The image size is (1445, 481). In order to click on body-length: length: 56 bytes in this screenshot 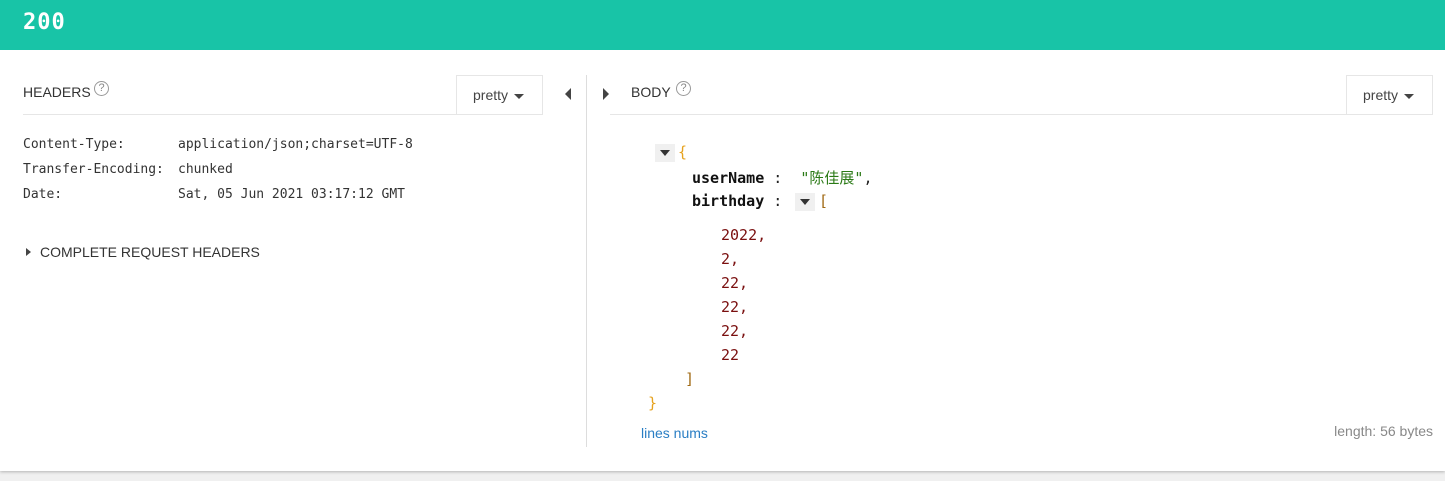, I will do `click(1383, 431)`.